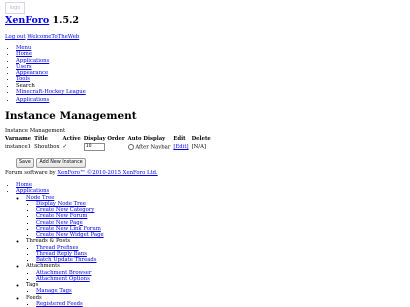 The height and width of the screenshot is (307, 410). What do you see at coordinates (70, 235) in the screenshot?
I see `create-new-widget-page-link: Create New Widget Page` at bounding box center [70, 235].